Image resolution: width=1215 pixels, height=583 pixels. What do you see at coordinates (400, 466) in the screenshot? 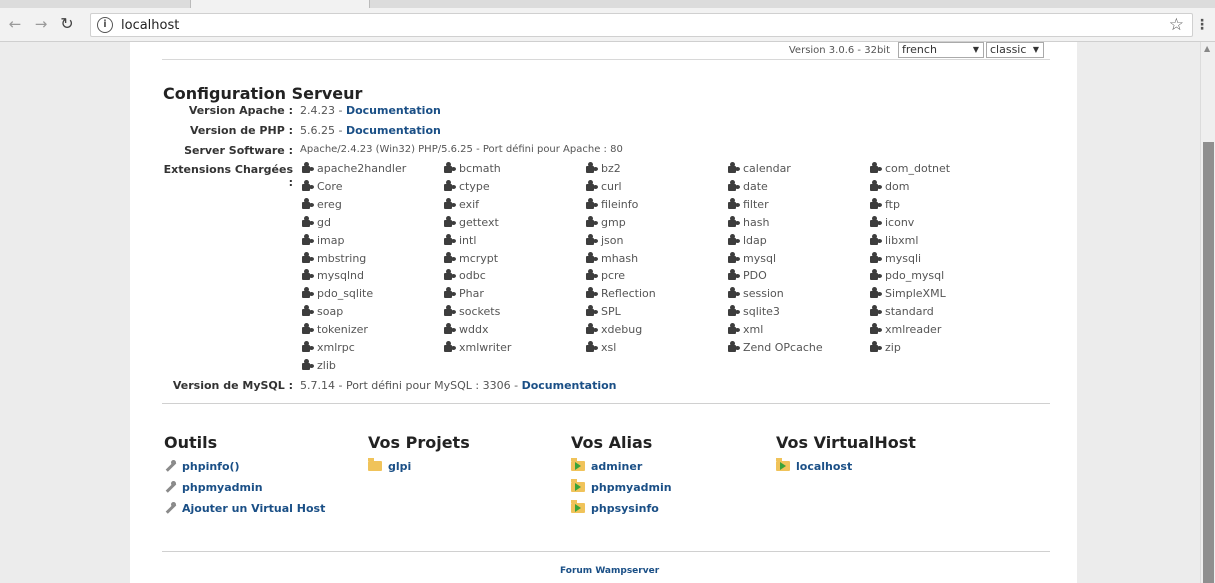
I see `project-label: glpi` at bounding box center [400, 466].